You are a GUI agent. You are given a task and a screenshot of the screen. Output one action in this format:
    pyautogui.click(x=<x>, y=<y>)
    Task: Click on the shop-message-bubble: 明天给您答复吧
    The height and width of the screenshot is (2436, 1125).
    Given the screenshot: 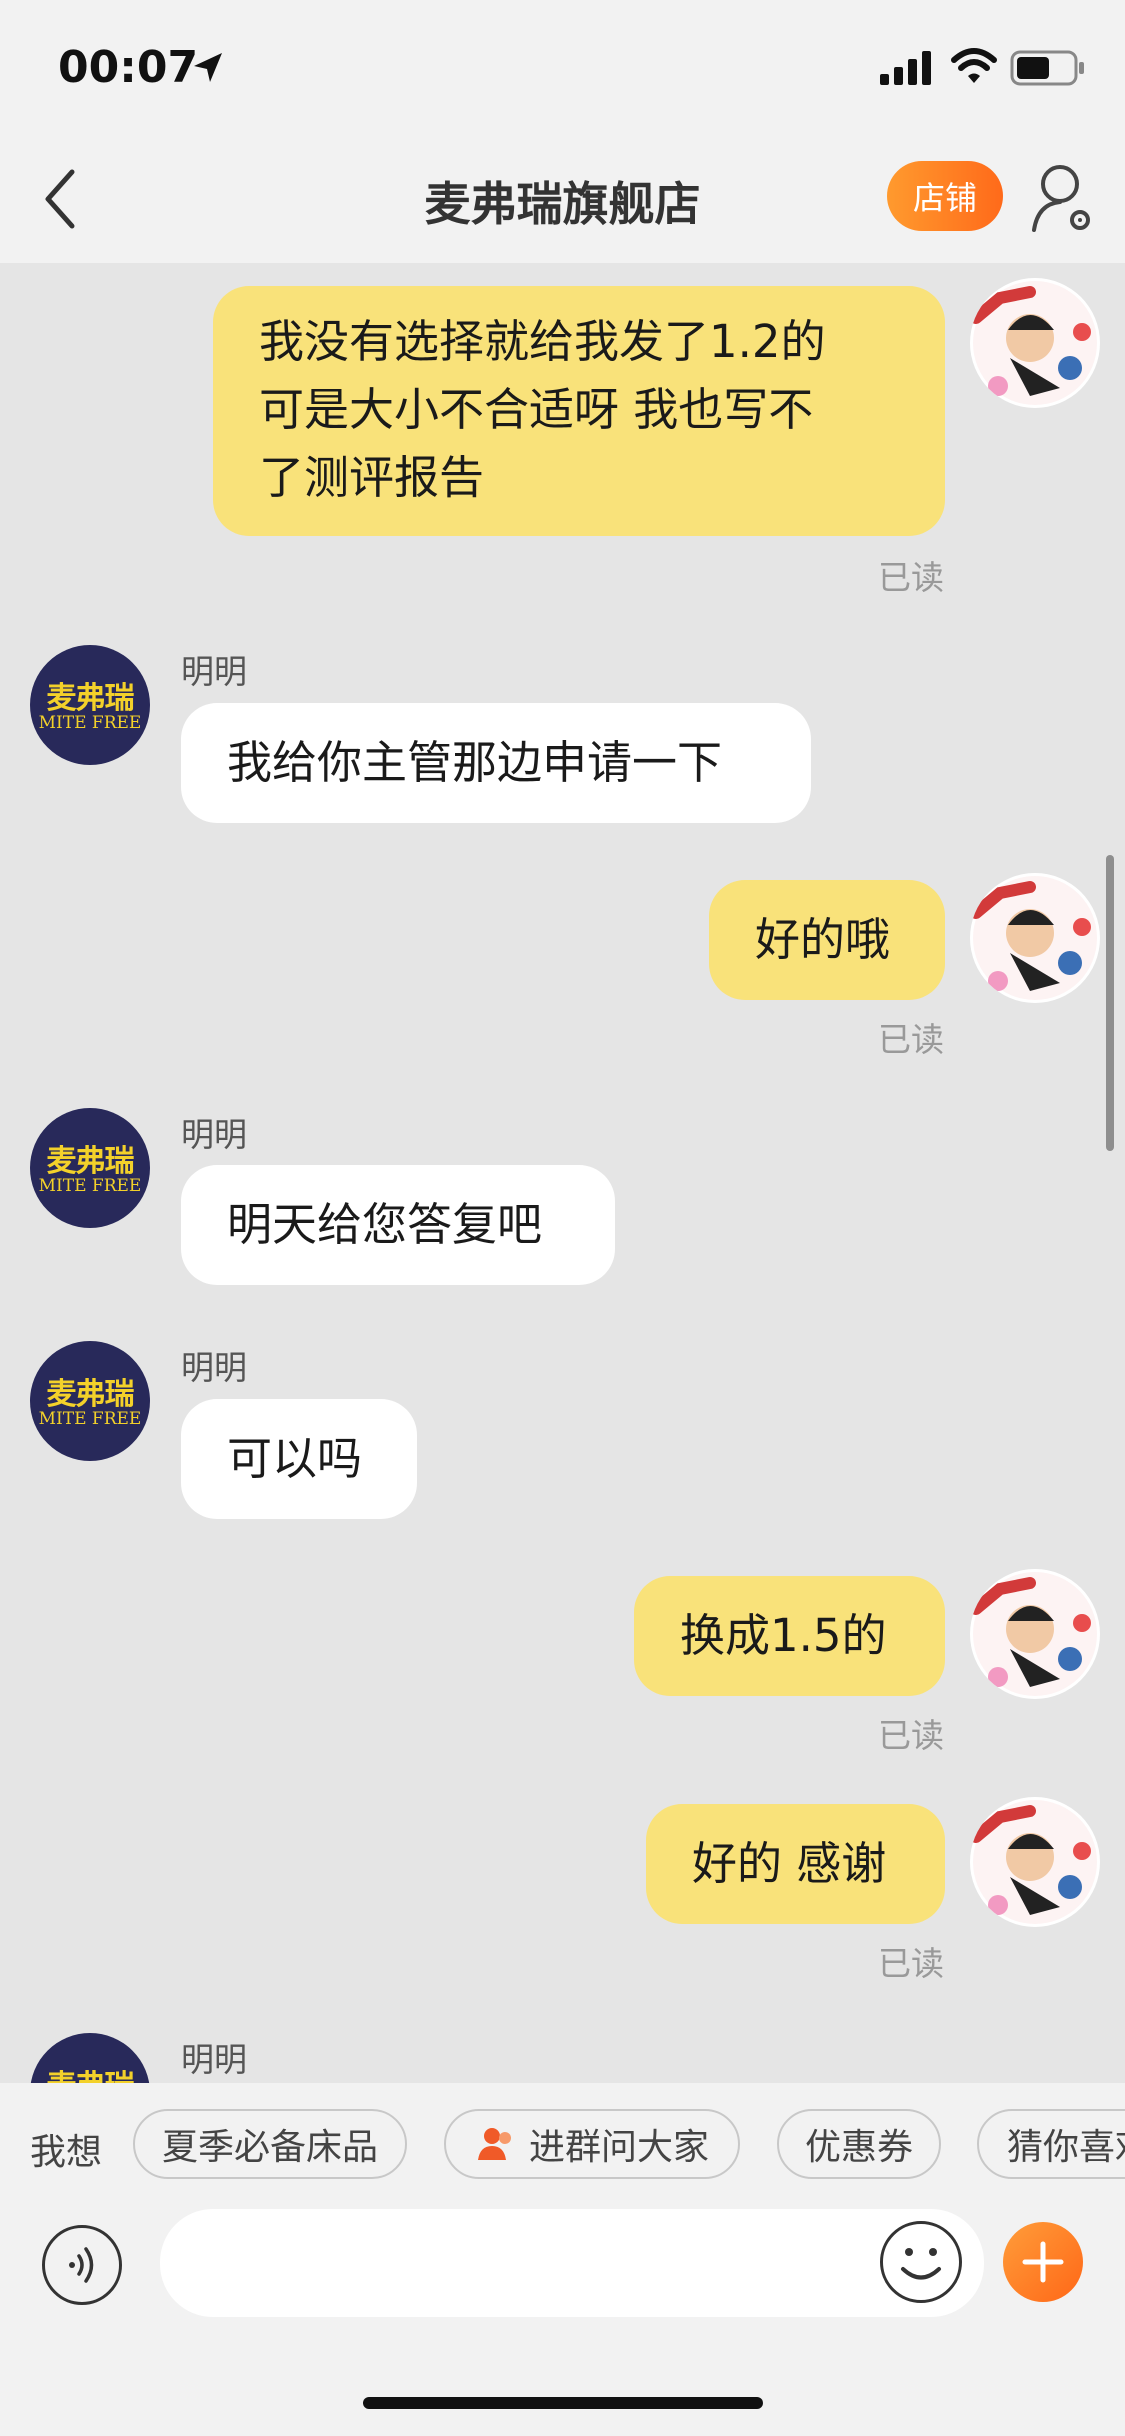 What is the action you would take?
    pyautogui.click(x=398, y=1225)
    